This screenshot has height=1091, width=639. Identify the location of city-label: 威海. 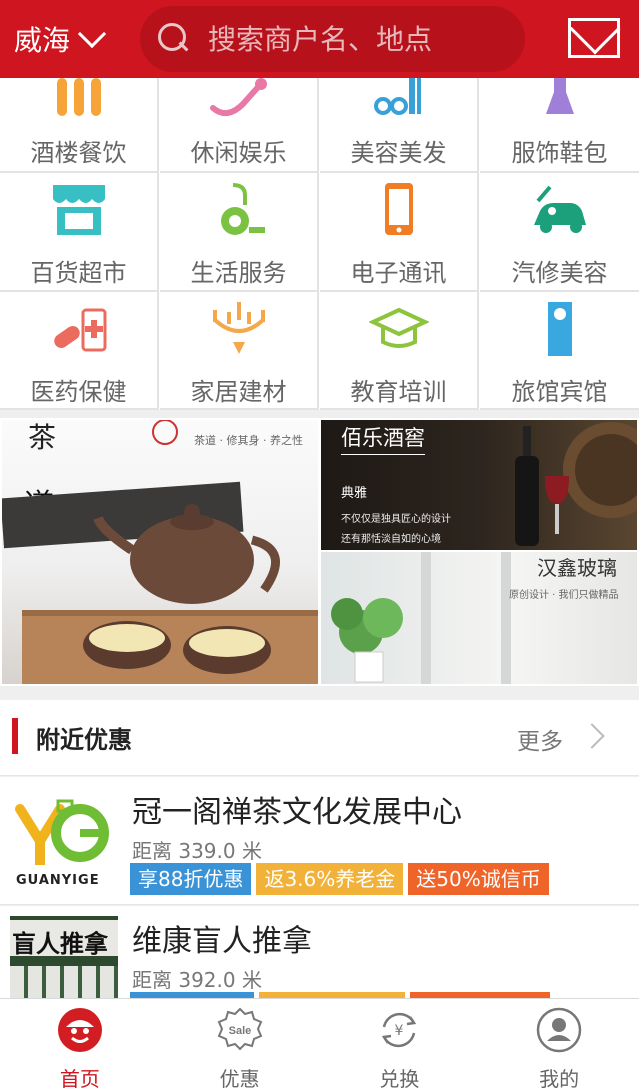
(42, 40).